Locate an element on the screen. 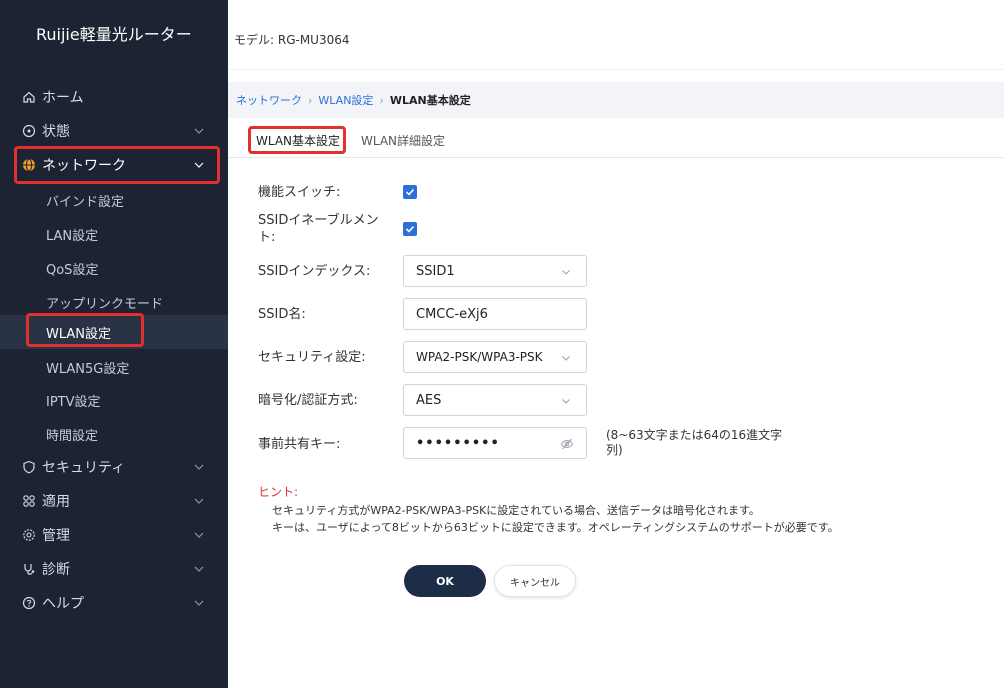 The width and height of the screenshot is (1004, 688). psk-label: 事前共有キー: is located at coordinates (299, 444).